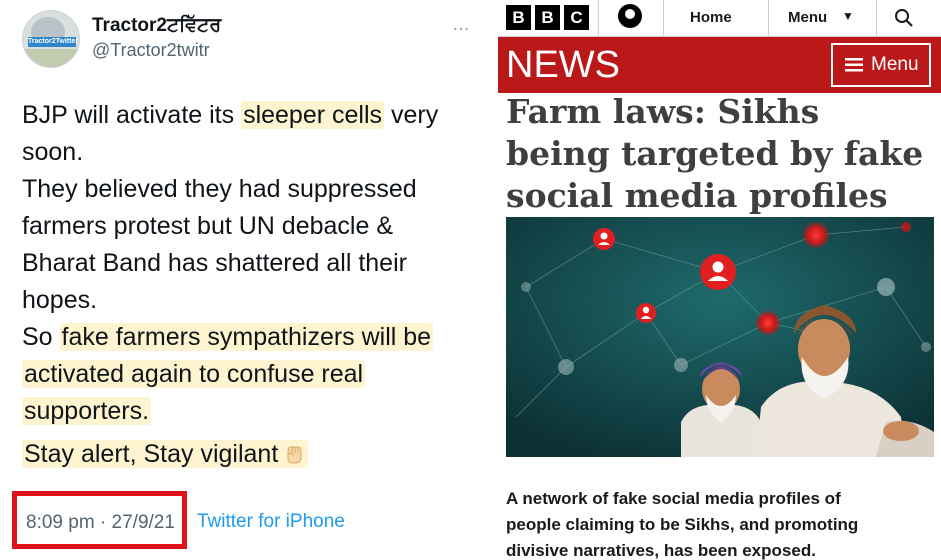 The width and height of the screenshot is (941, 560). What do you see at coordinates (630, 16) in the screenshot?
I see `account-icon` at bounding box center [630, 16].